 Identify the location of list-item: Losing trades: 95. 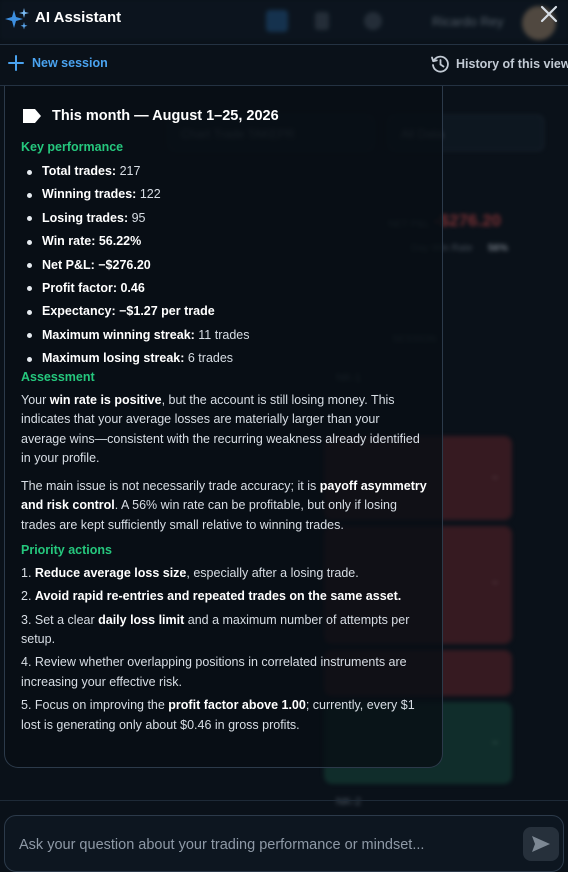
(224, 222).